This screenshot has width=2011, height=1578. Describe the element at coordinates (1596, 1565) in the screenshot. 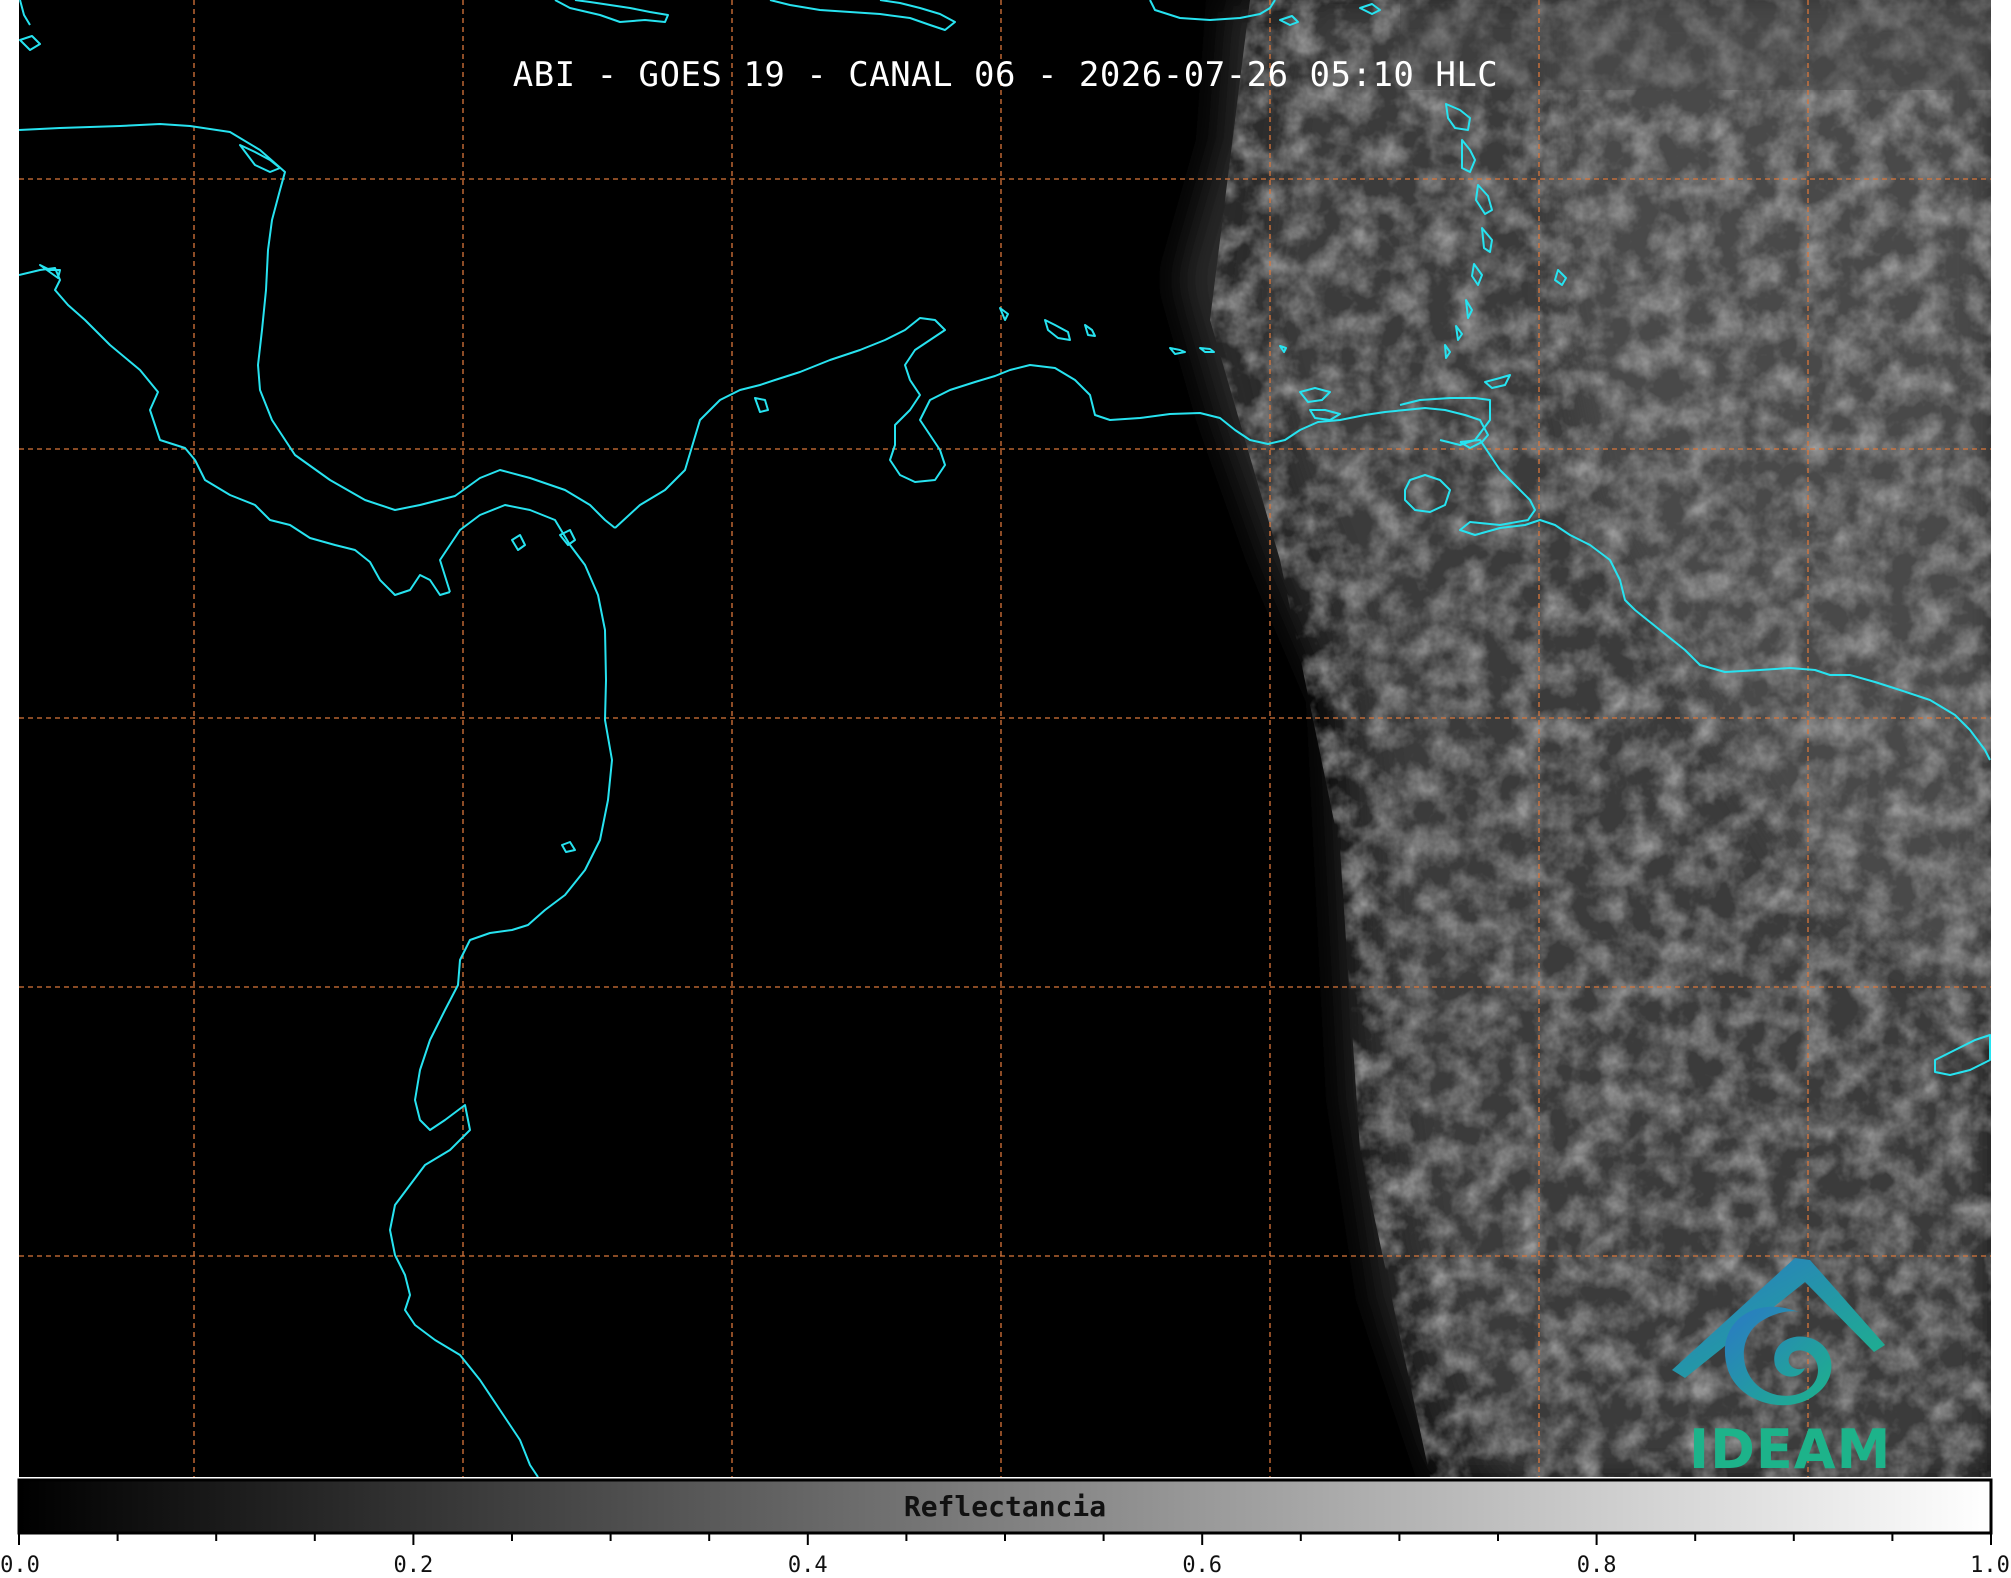

I see `colorbar-tick-label: 0.8` at that location.